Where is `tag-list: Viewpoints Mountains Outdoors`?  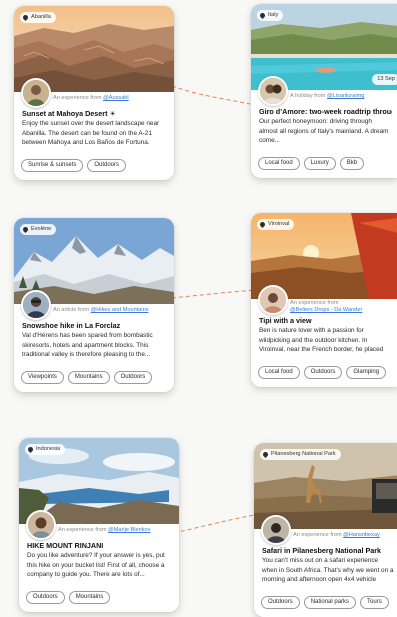 tag-list: Viewpoints Mountains Outdoors is located at coordinates (97, 377).